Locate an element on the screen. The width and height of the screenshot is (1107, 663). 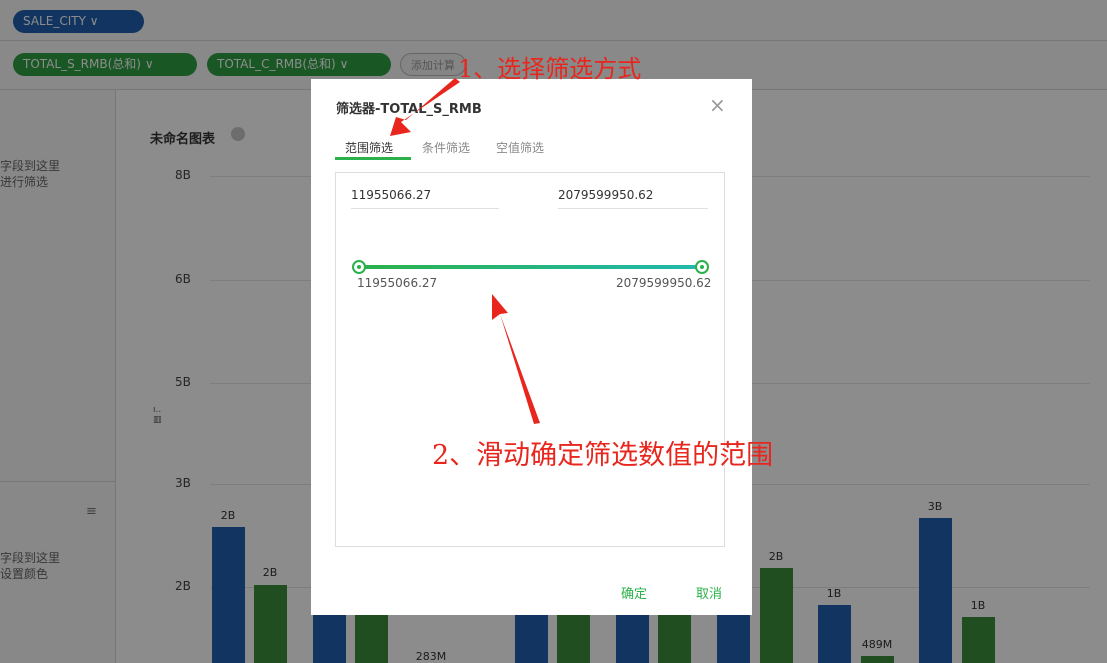
annotation-arrows is located at coordinates (465, 251).